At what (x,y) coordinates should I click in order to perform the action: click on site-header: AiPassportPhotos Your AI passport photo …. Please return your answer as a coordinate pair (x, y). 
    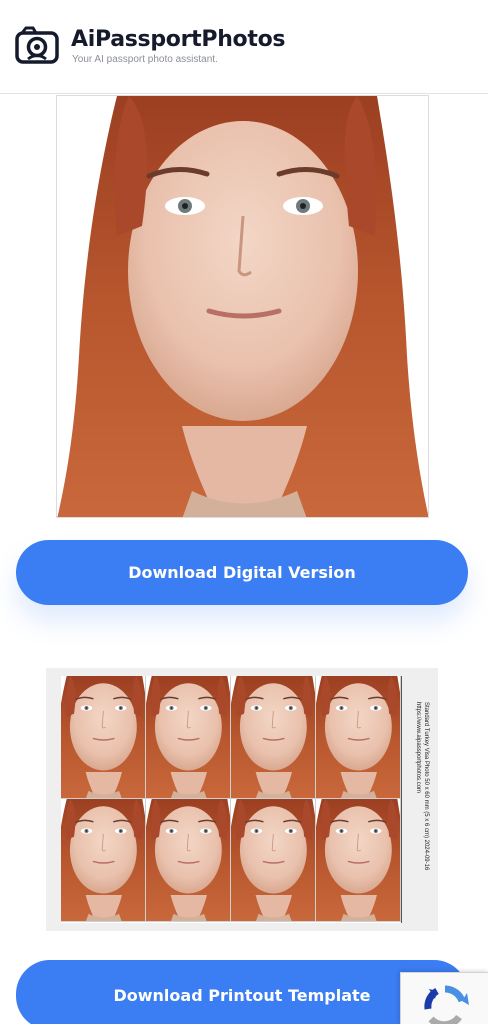
    Looking at the image, I should click on (244, 47).